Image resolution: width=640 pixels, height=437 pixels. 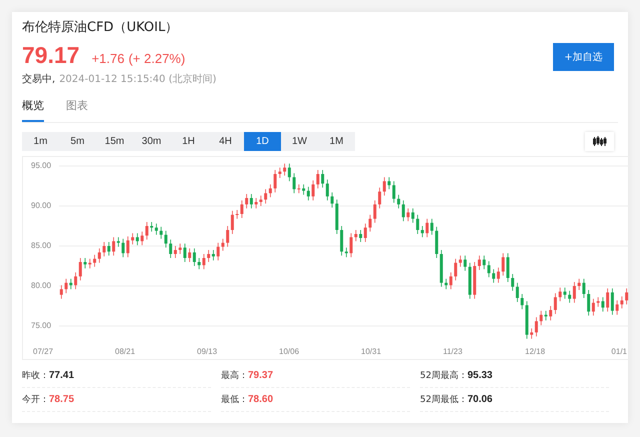 I want to click on tab: 图表, so click(x=77, y=110).